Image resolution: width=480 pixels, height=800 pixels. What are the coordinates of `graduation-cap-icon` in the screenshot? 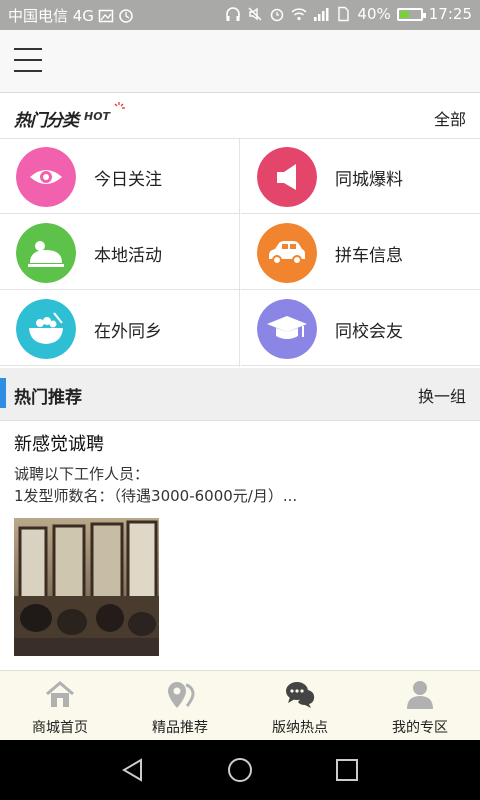 It's located at (287, 329).